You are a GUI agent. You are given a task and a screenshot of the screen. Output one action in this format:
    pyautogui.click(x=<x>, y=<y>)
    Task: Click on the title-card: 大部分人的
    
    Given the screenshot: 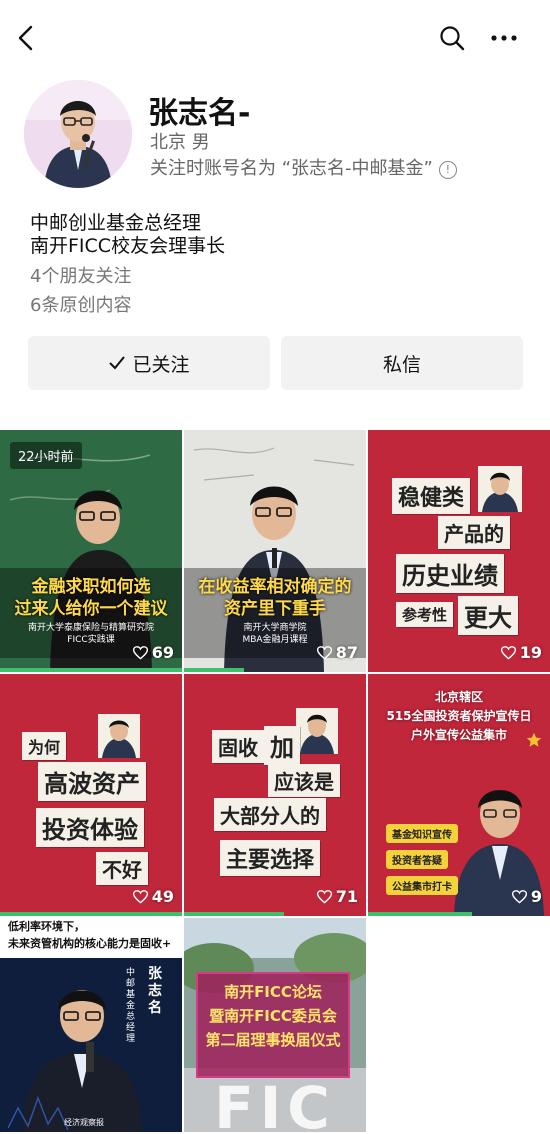 What is the action you would take?
    pyautogui.click(x=270, y=814)
    